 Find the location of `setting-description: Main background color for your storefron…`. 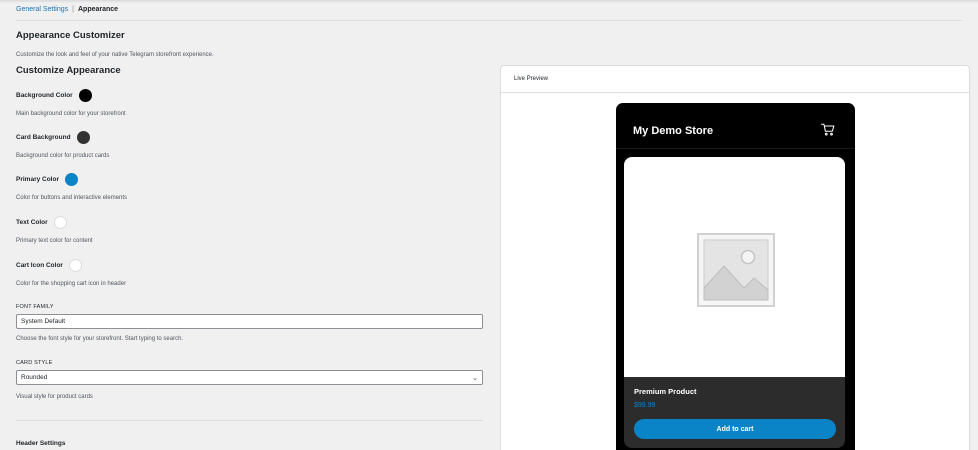

setting-description: Main background color for your storefron… is located at coordinates (71, 114).